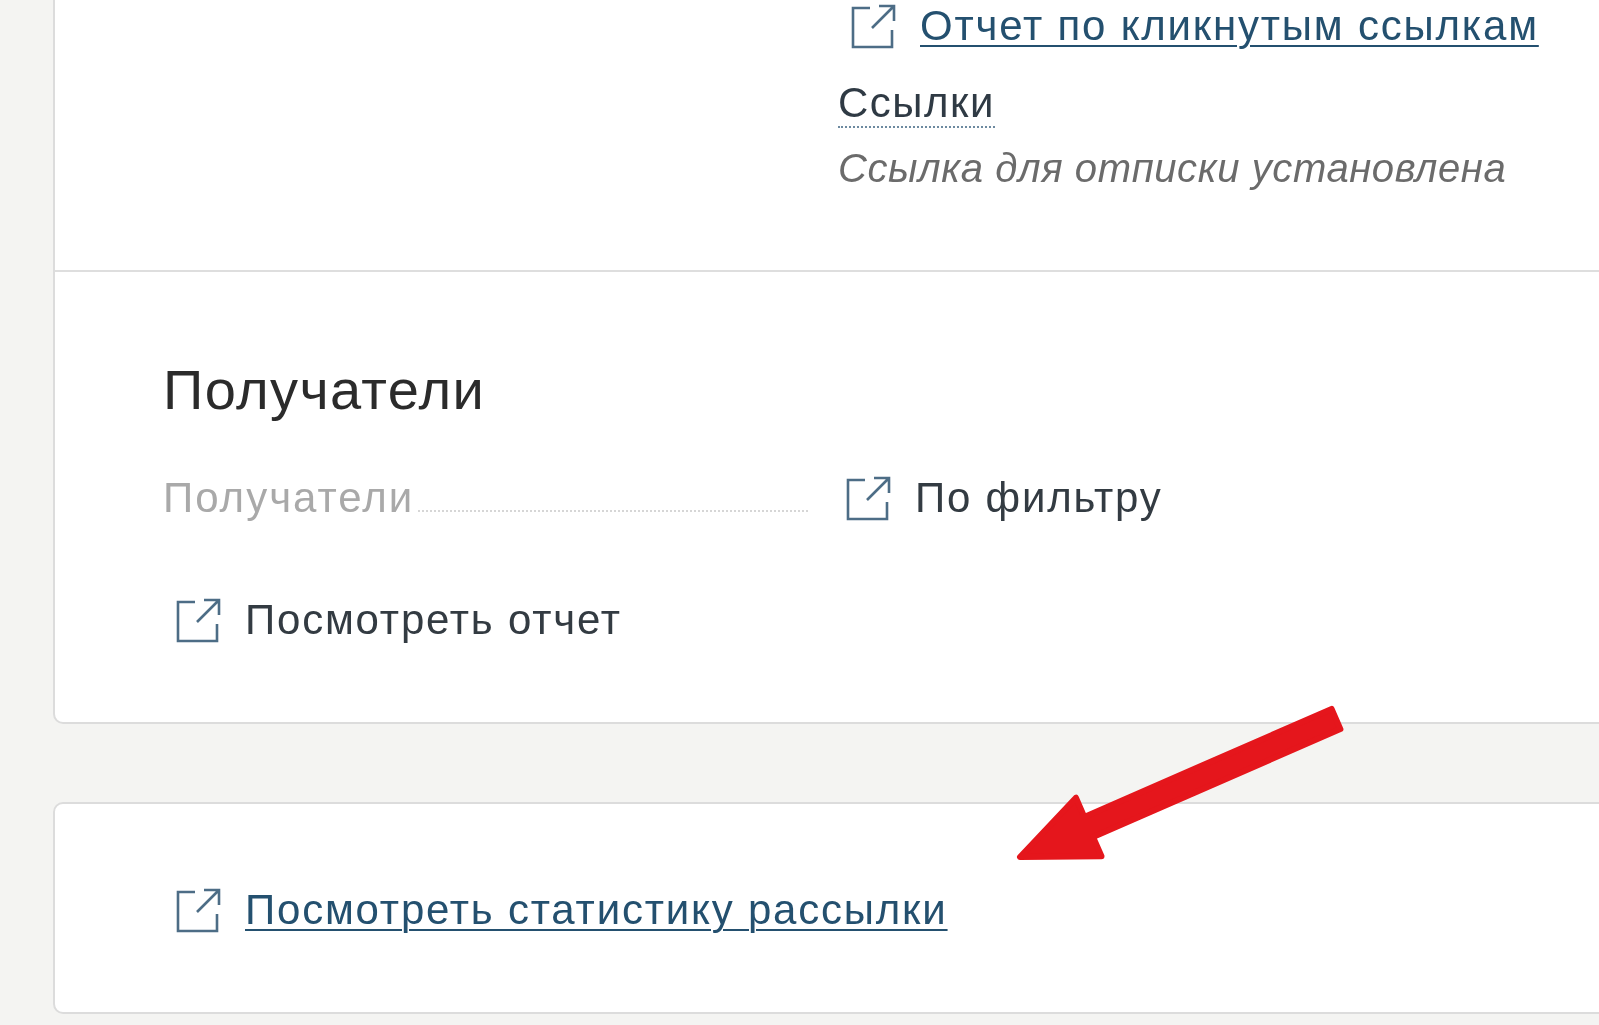  What do you see at coordinates (561, 910) in the screenshot?
I see `view-stats-link: Посмотреть статистику рассылки` at bounding box center [561, 910].